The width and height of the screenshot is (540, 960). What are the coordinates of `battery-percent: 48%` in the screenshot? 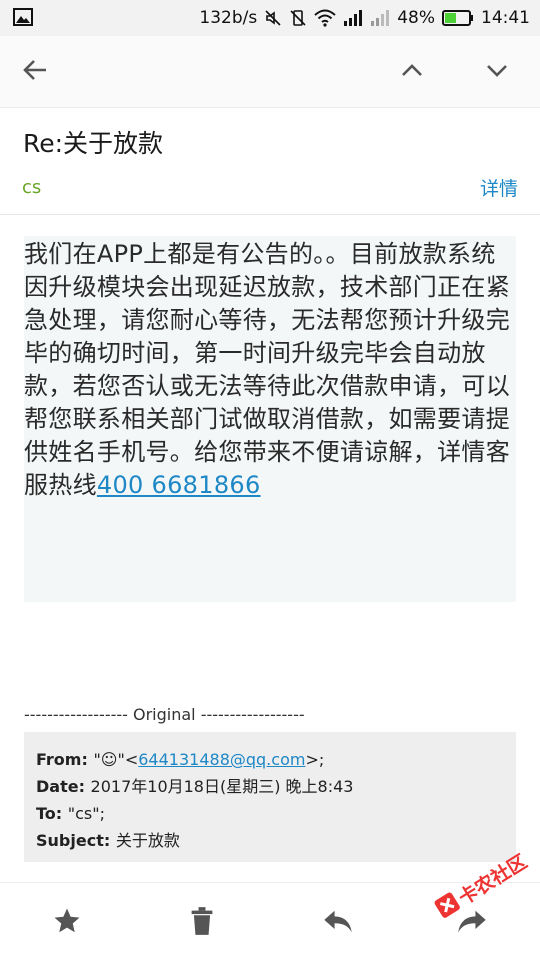 It's located at (416, 18).